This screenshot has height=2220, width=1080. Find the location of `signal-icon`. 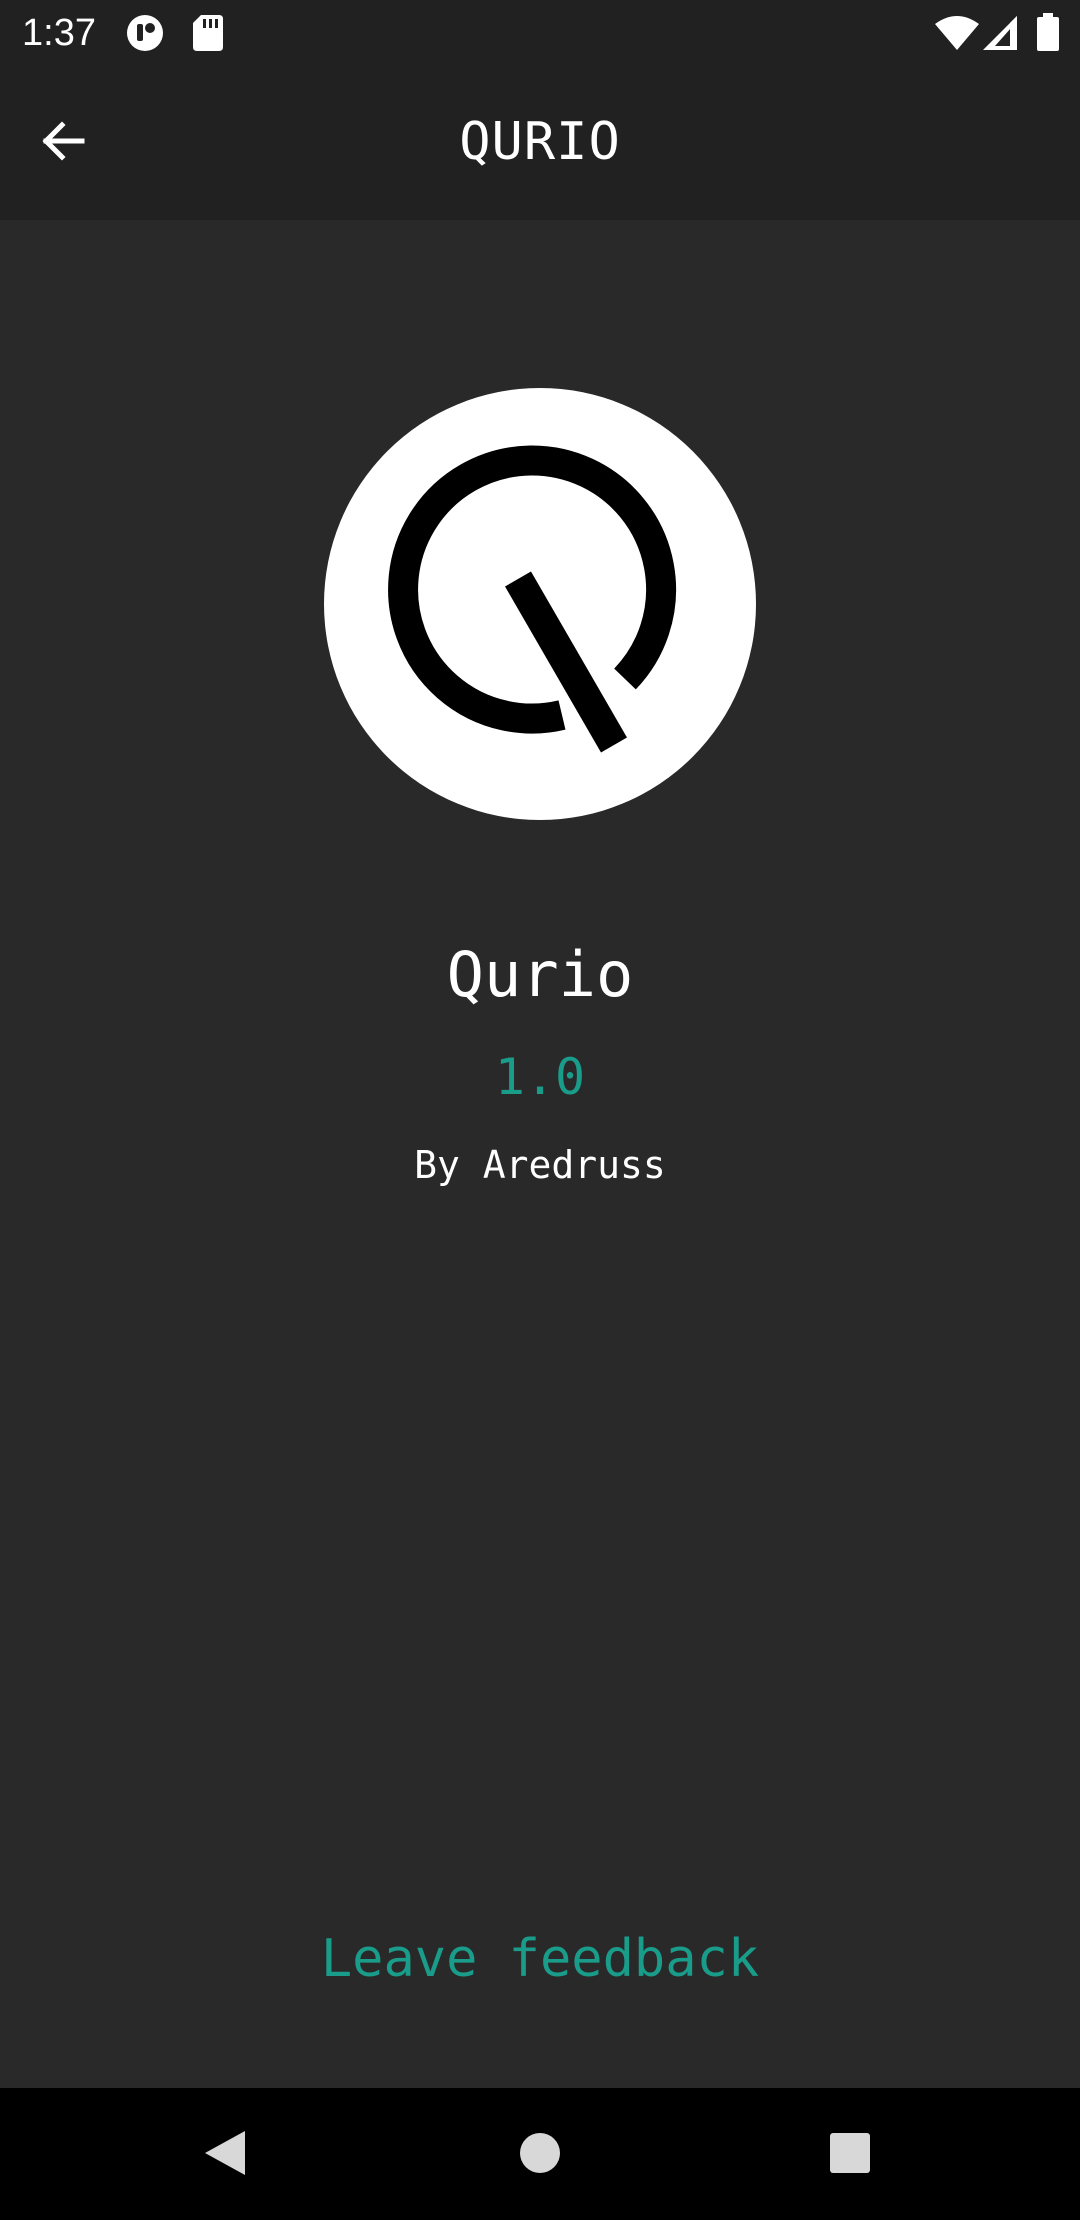

signal-icon is located at coordinates (1000, 35).